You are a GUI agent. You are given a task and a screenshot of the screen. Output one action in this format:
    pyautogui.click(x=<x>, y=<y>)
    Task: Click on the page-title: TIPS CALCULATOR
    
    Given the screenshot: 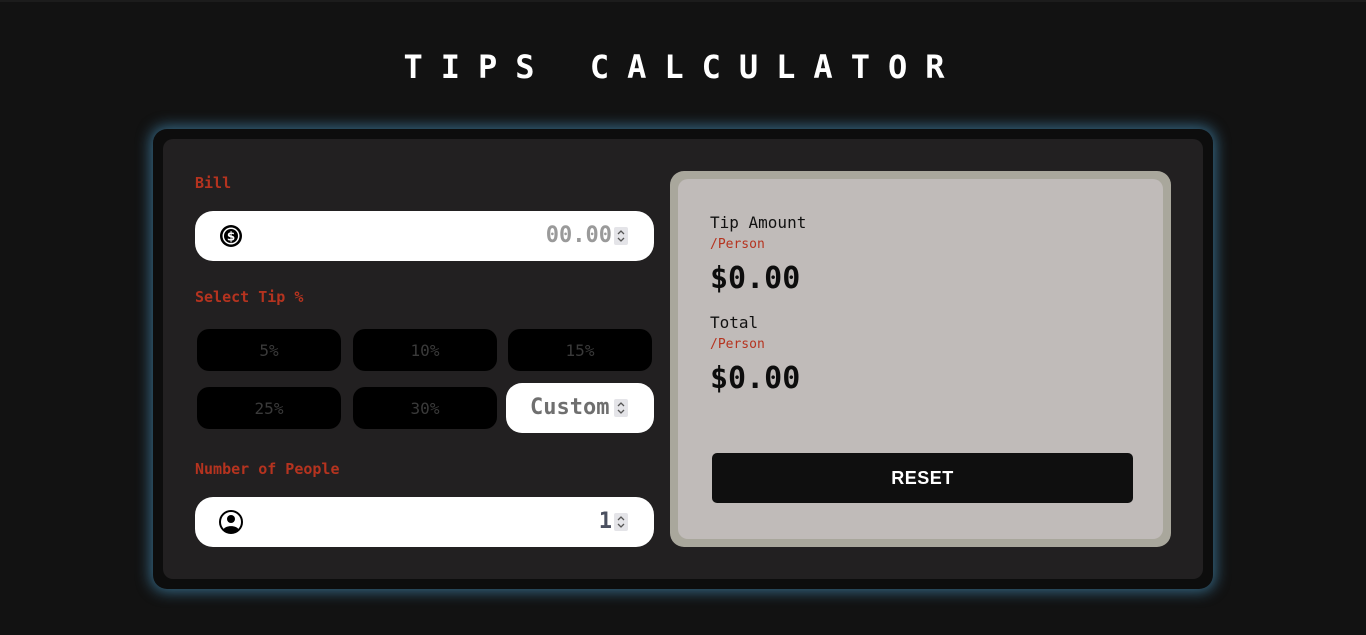 What is the action you would take?
    pyautogui.click(x=683, y=67)
    